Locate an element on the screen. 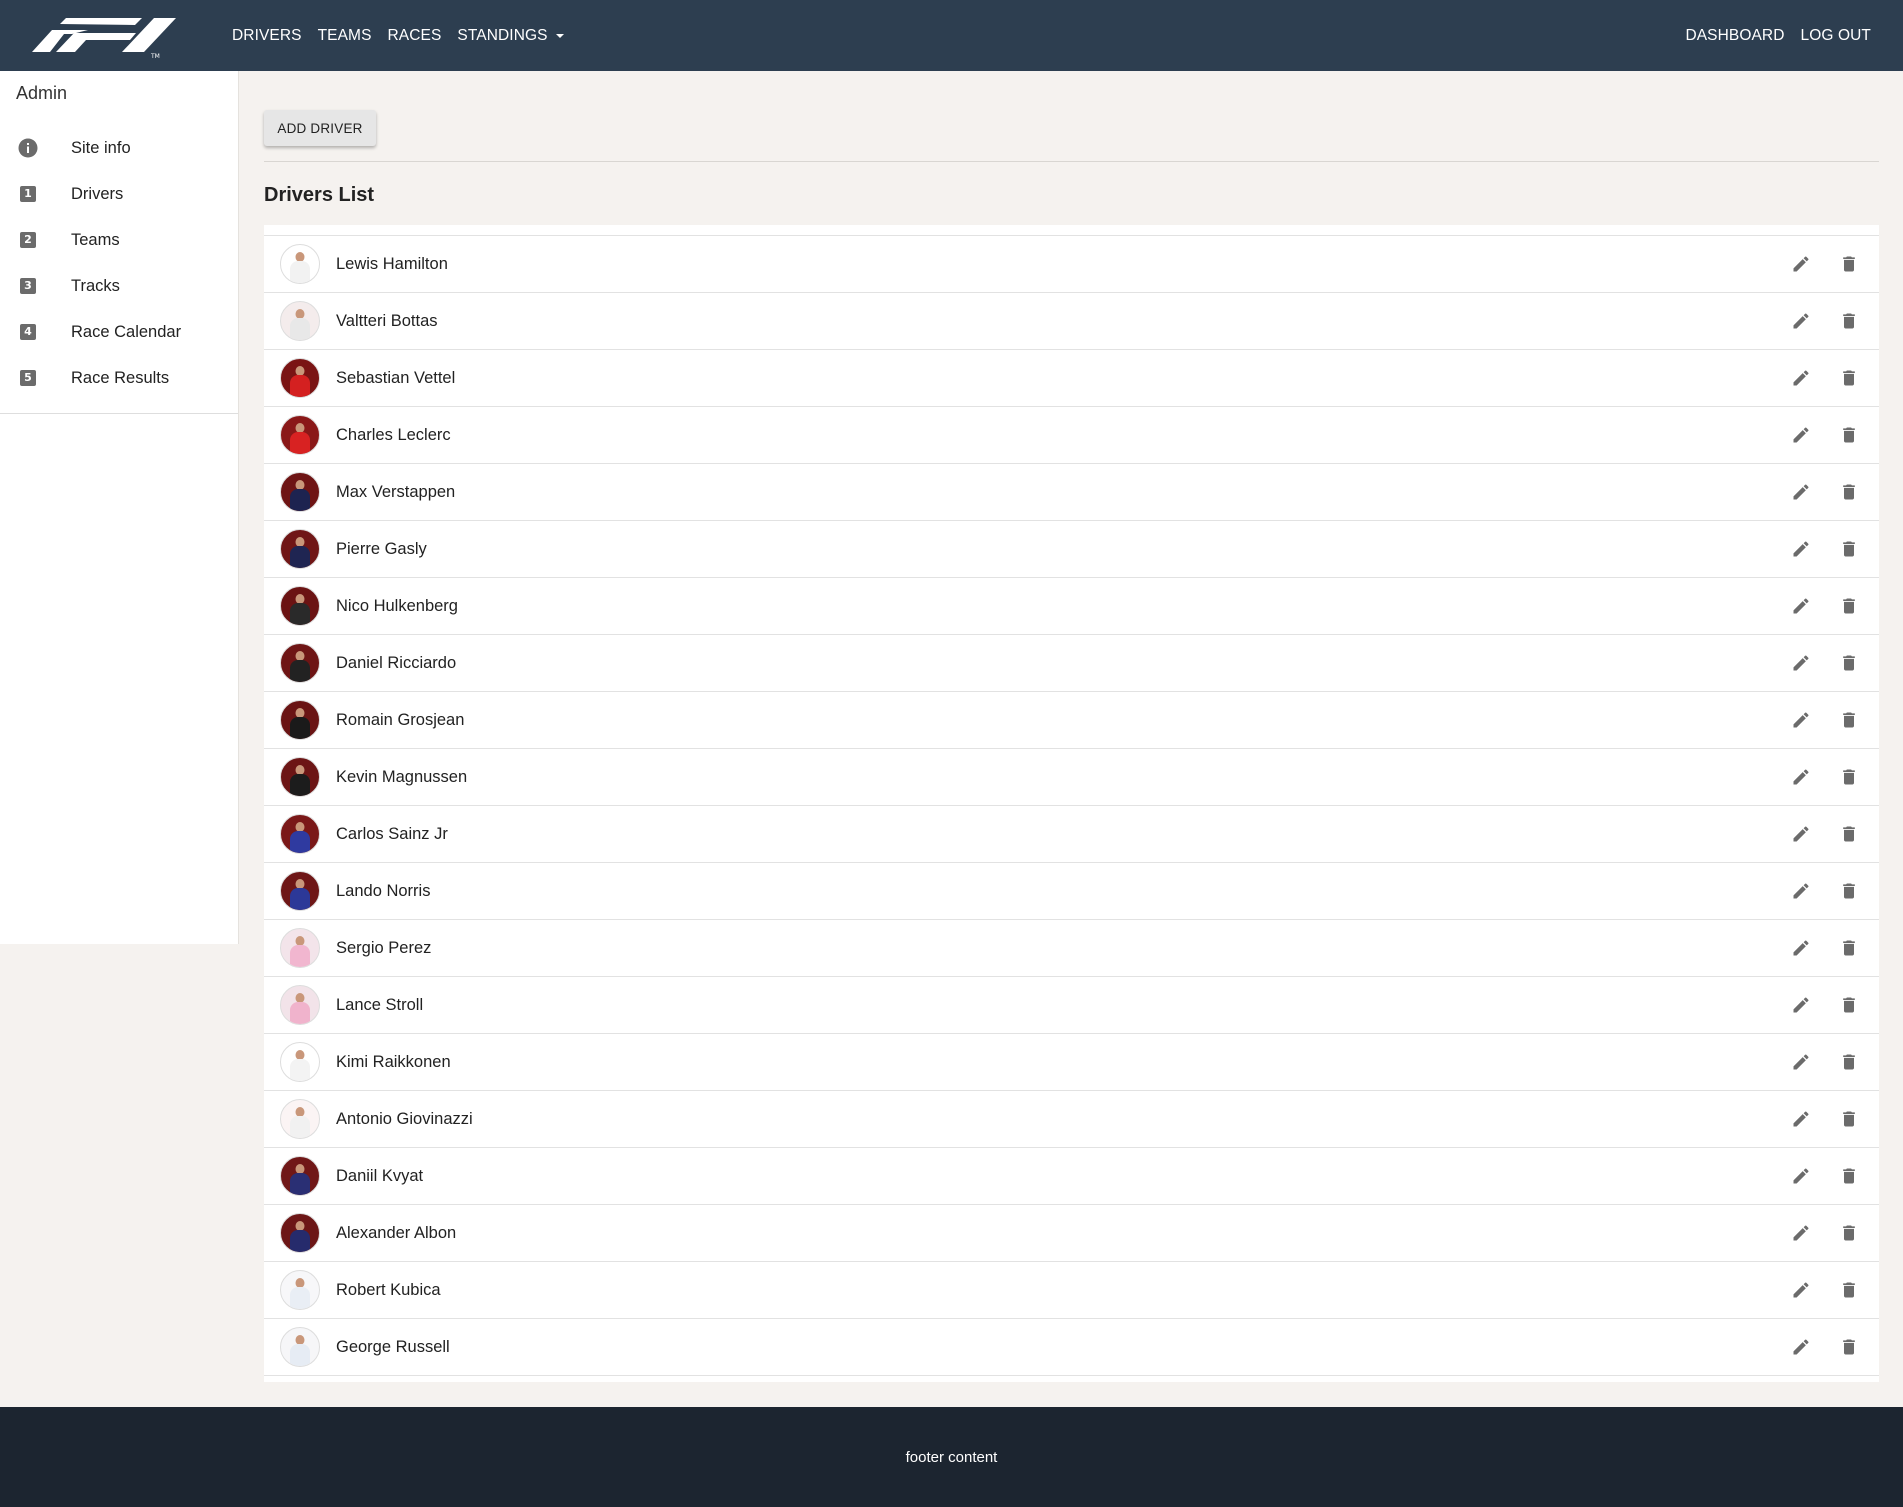 Image resolution: width=1903 pixels, height=1507 pixels. driver-name: Lance Stroll is located at coordinates (380, 1004).